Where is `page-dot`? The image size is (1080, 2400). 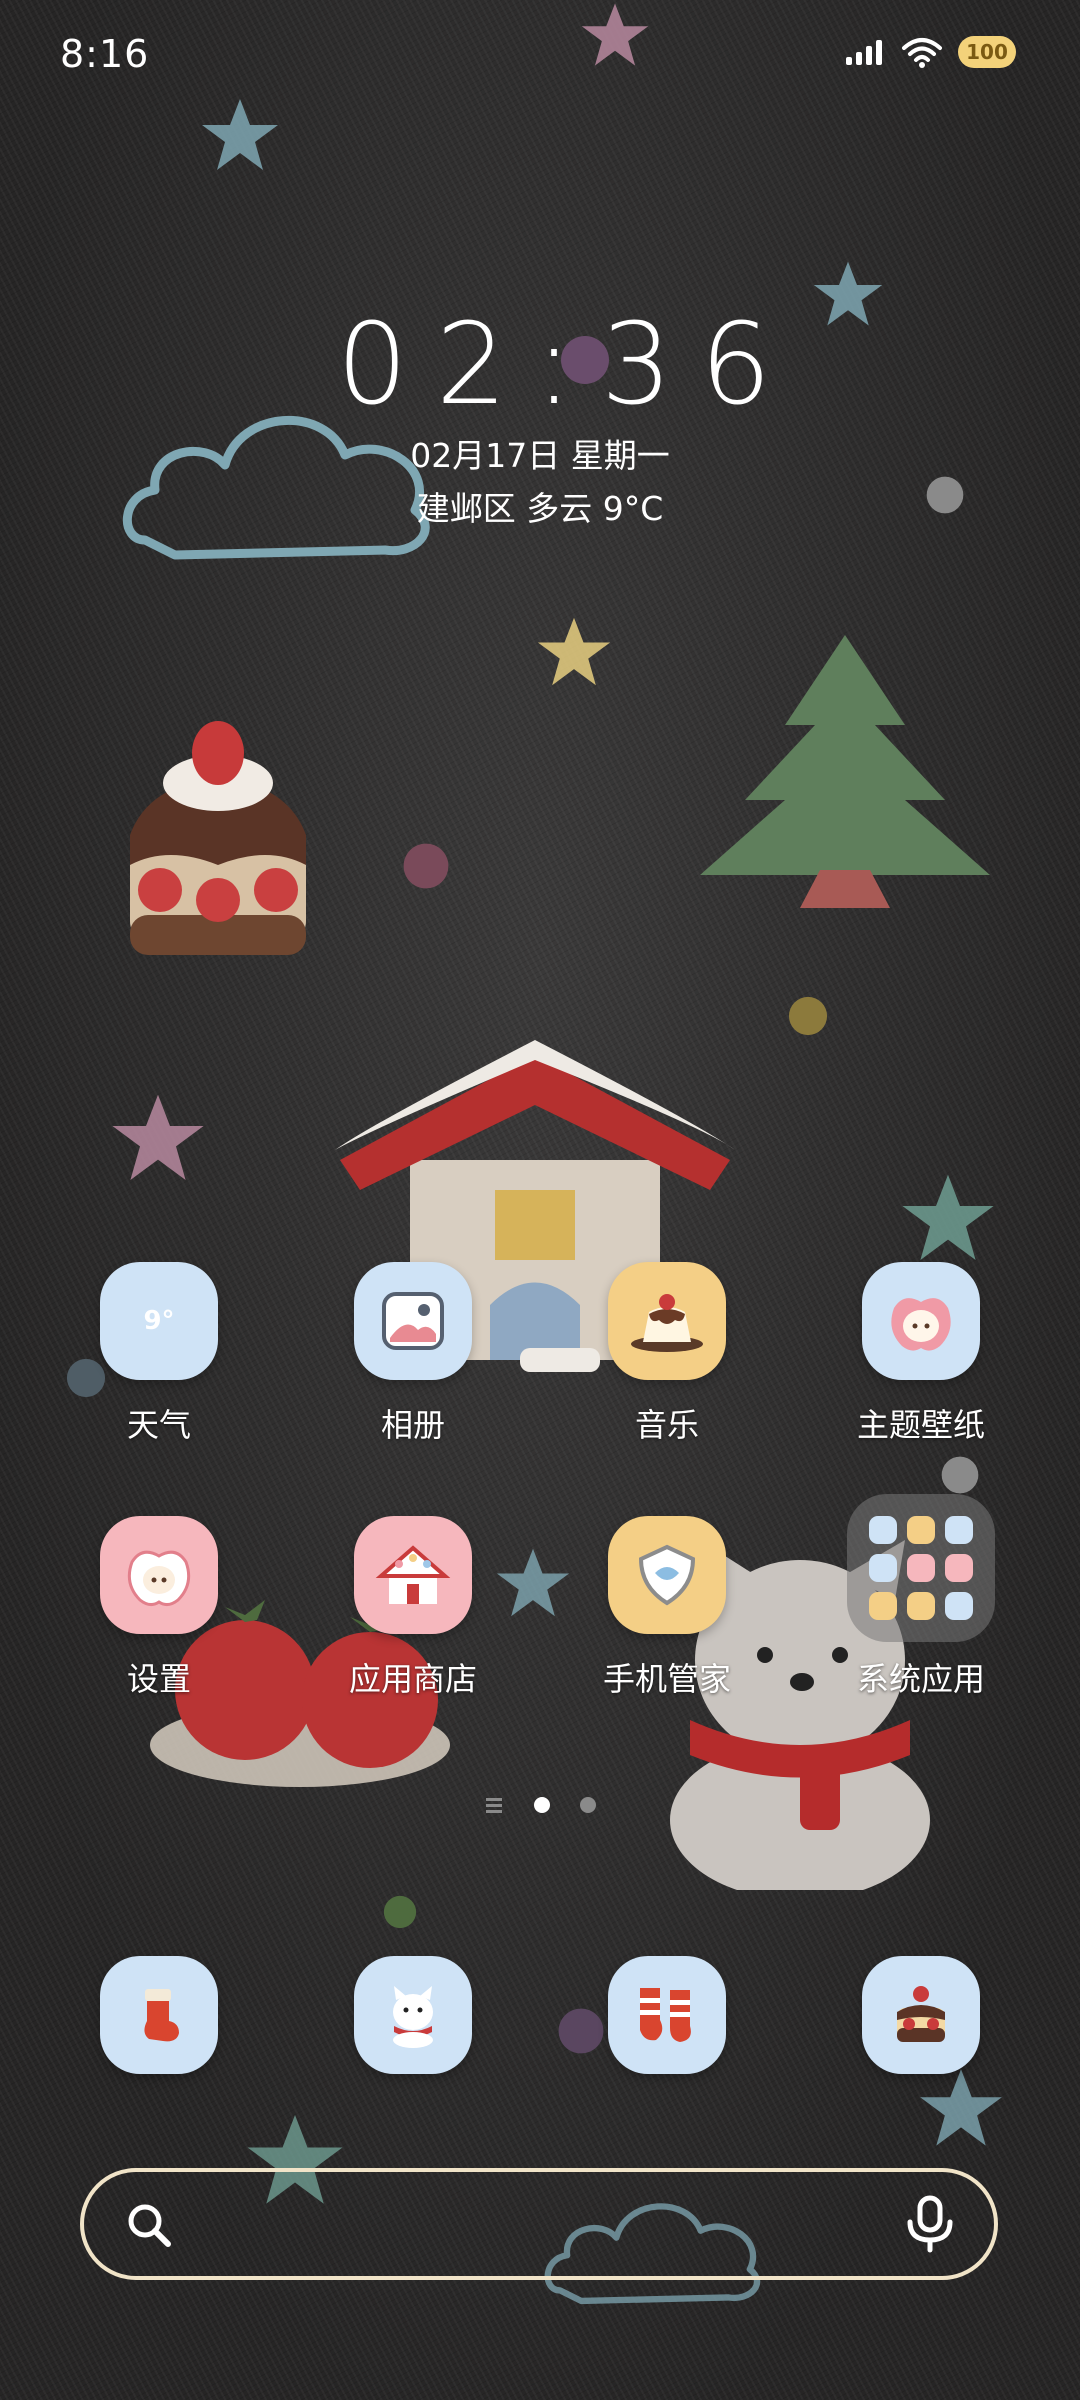 page-dot is located at coordinates (588, 1805).